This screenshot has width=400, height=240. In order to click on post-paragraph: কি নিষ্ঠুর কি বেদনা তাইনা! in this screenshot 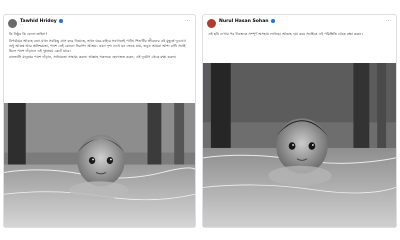, I will do `click(28, 34)`.